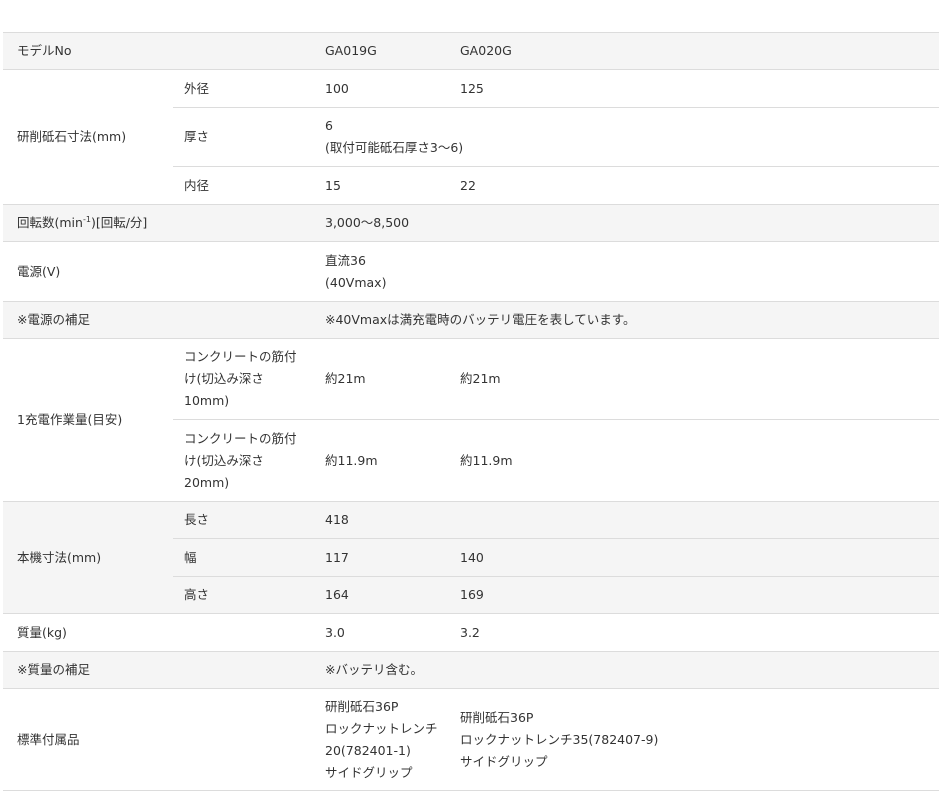  I want to click on rpm-label-sup: -1, so click(86, 219).